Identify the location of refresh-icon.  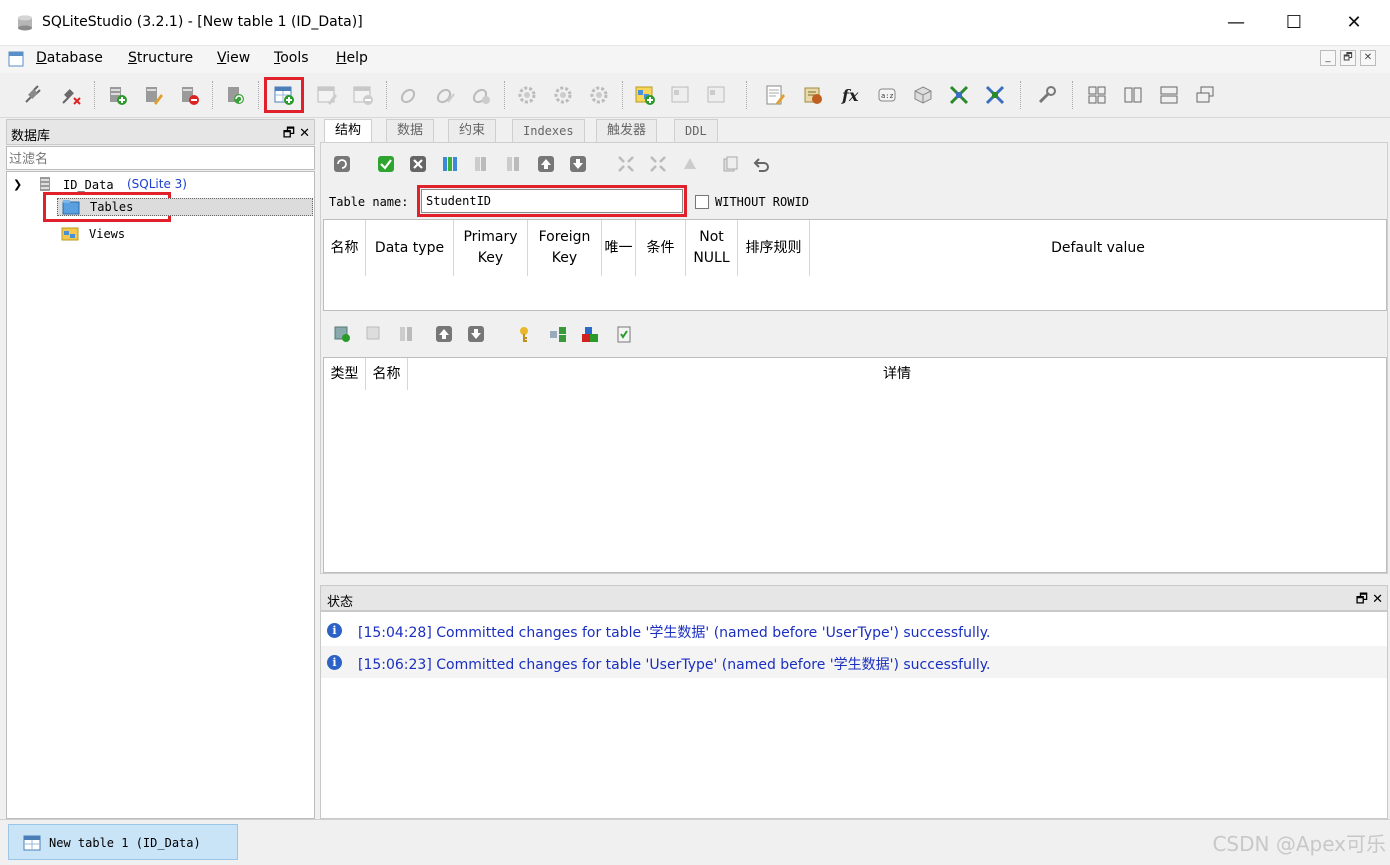
(342, 164).